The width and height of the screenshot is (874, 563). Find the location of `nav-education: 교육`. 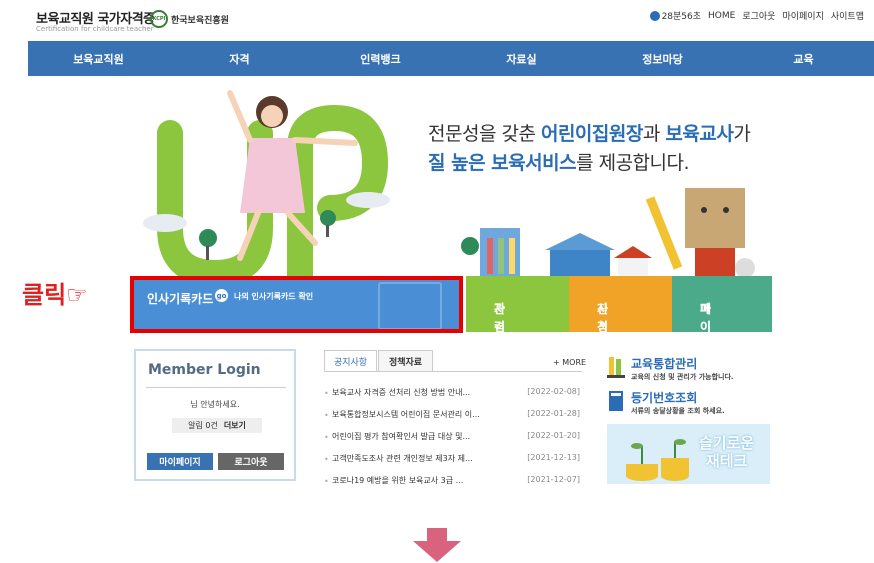

nav-education: 교육 is located at coordinates (803, 58).